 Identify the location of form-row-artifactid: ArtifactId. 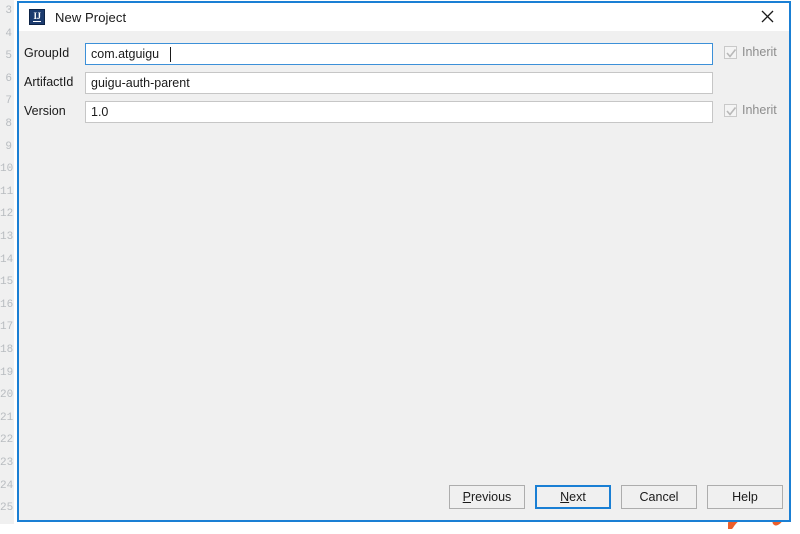
(404, 83).